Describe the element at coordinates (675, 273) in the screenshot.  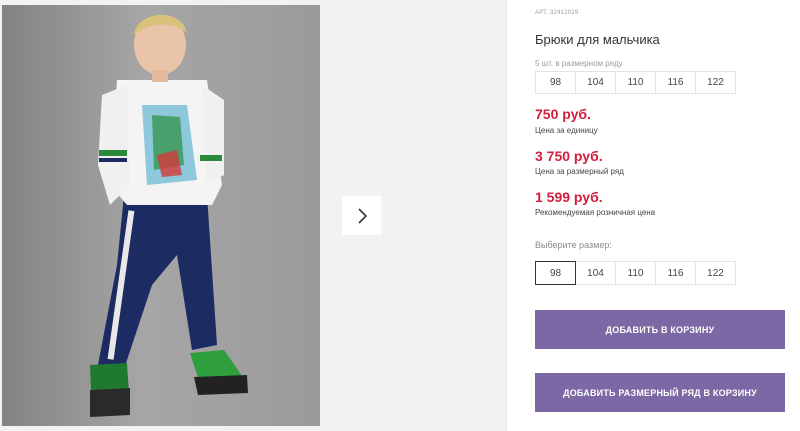
I see `size-option-116: 116` at that location.